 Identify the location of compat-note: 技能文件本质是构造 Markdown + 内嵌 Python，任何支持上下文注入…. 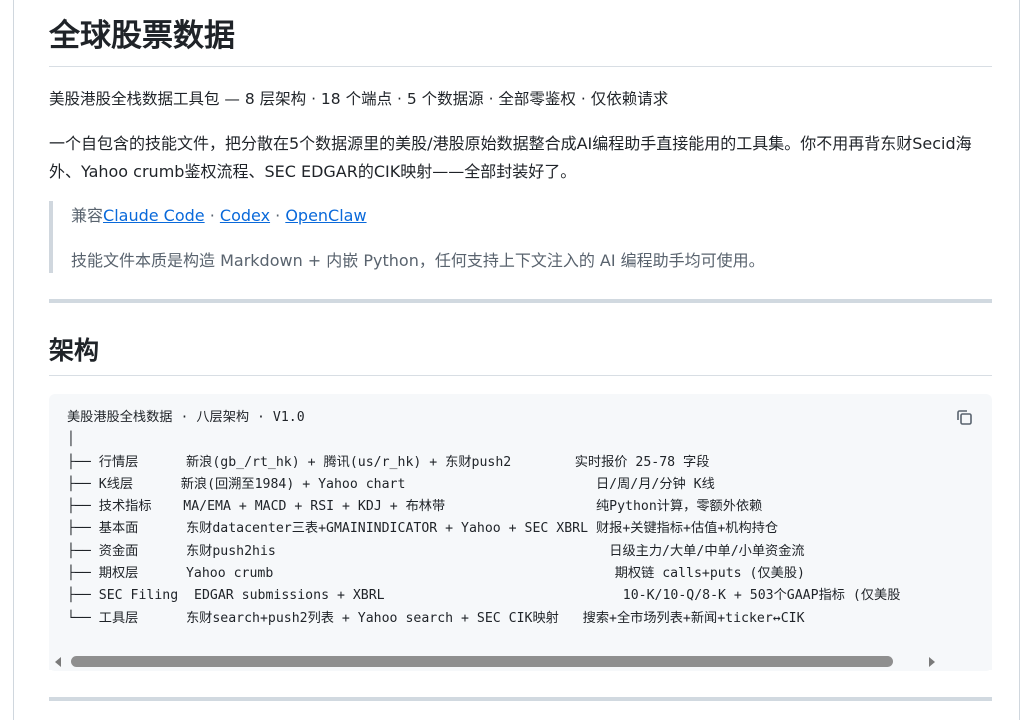
(418, 260).